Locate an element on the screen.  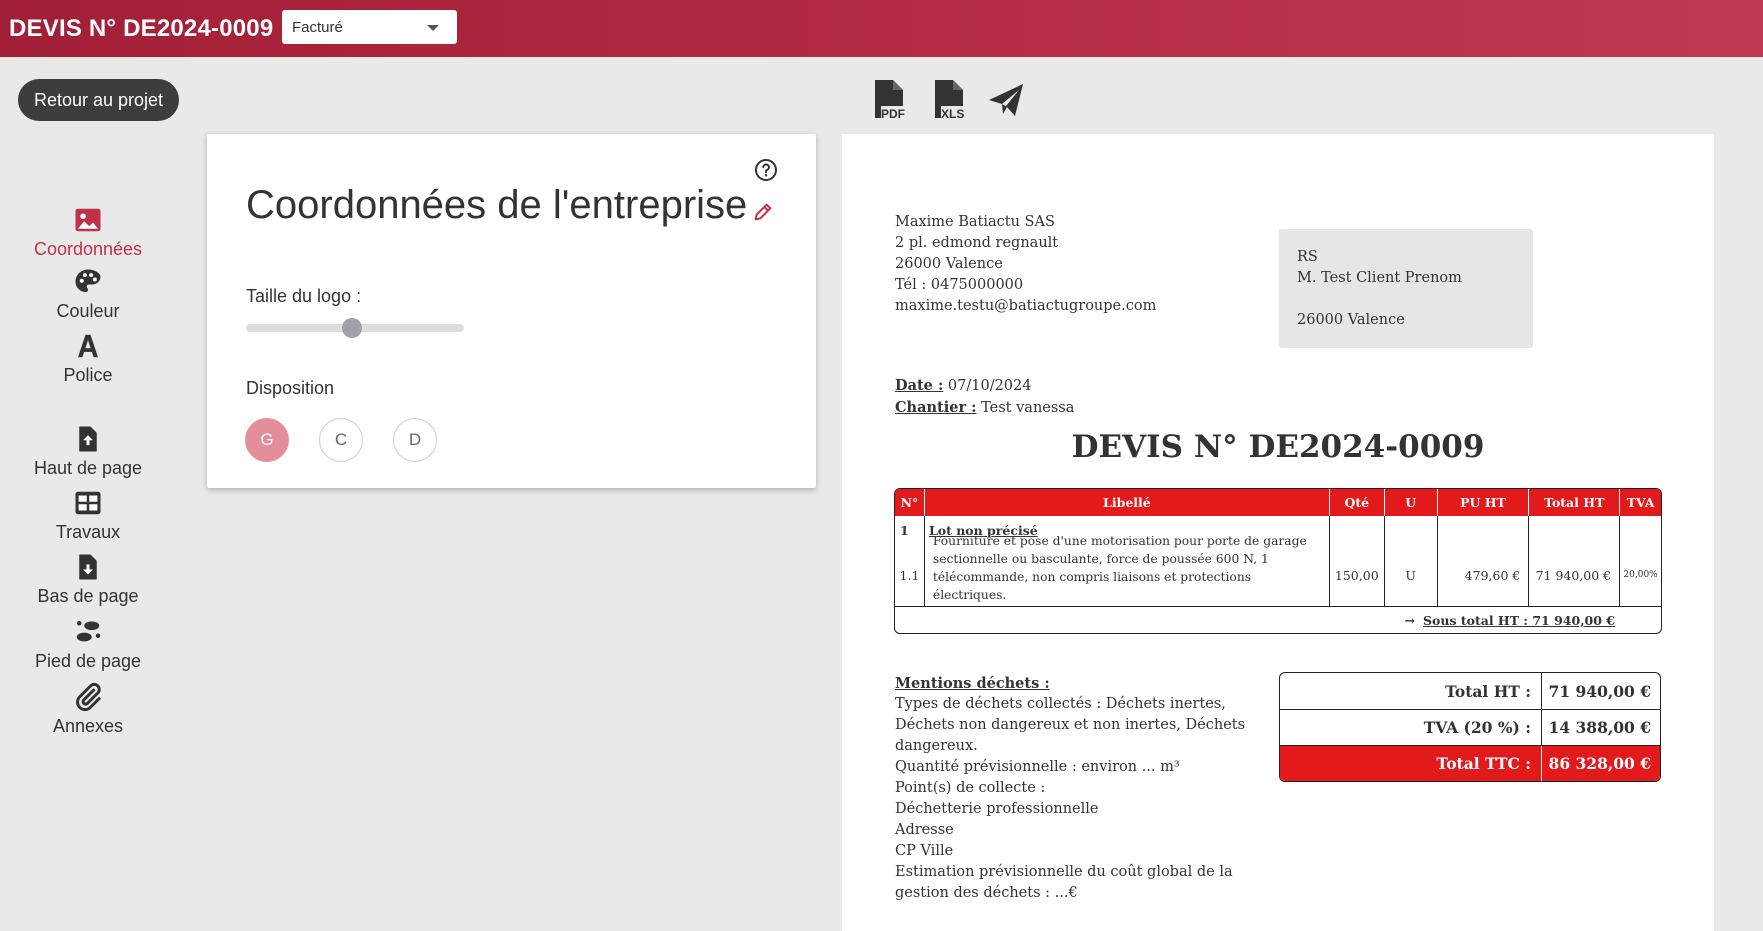
sidebar-item-coordonnees: Coordonnées is located at coordinates (88, 232).